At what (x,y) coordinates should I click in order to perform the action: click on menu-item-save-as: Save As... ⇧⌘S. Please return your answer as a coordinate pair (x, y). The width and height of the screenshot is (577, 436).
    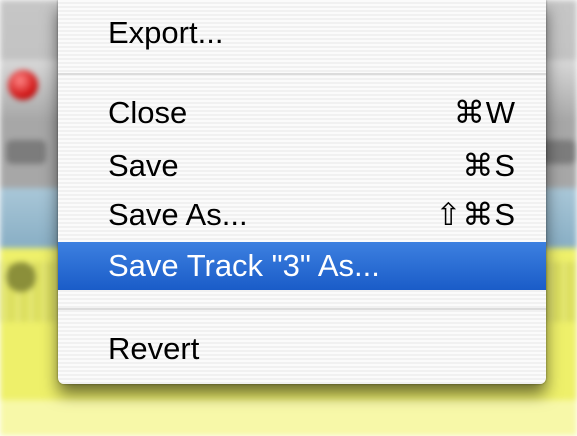
    Looking at the image, I should click on (302, 215).